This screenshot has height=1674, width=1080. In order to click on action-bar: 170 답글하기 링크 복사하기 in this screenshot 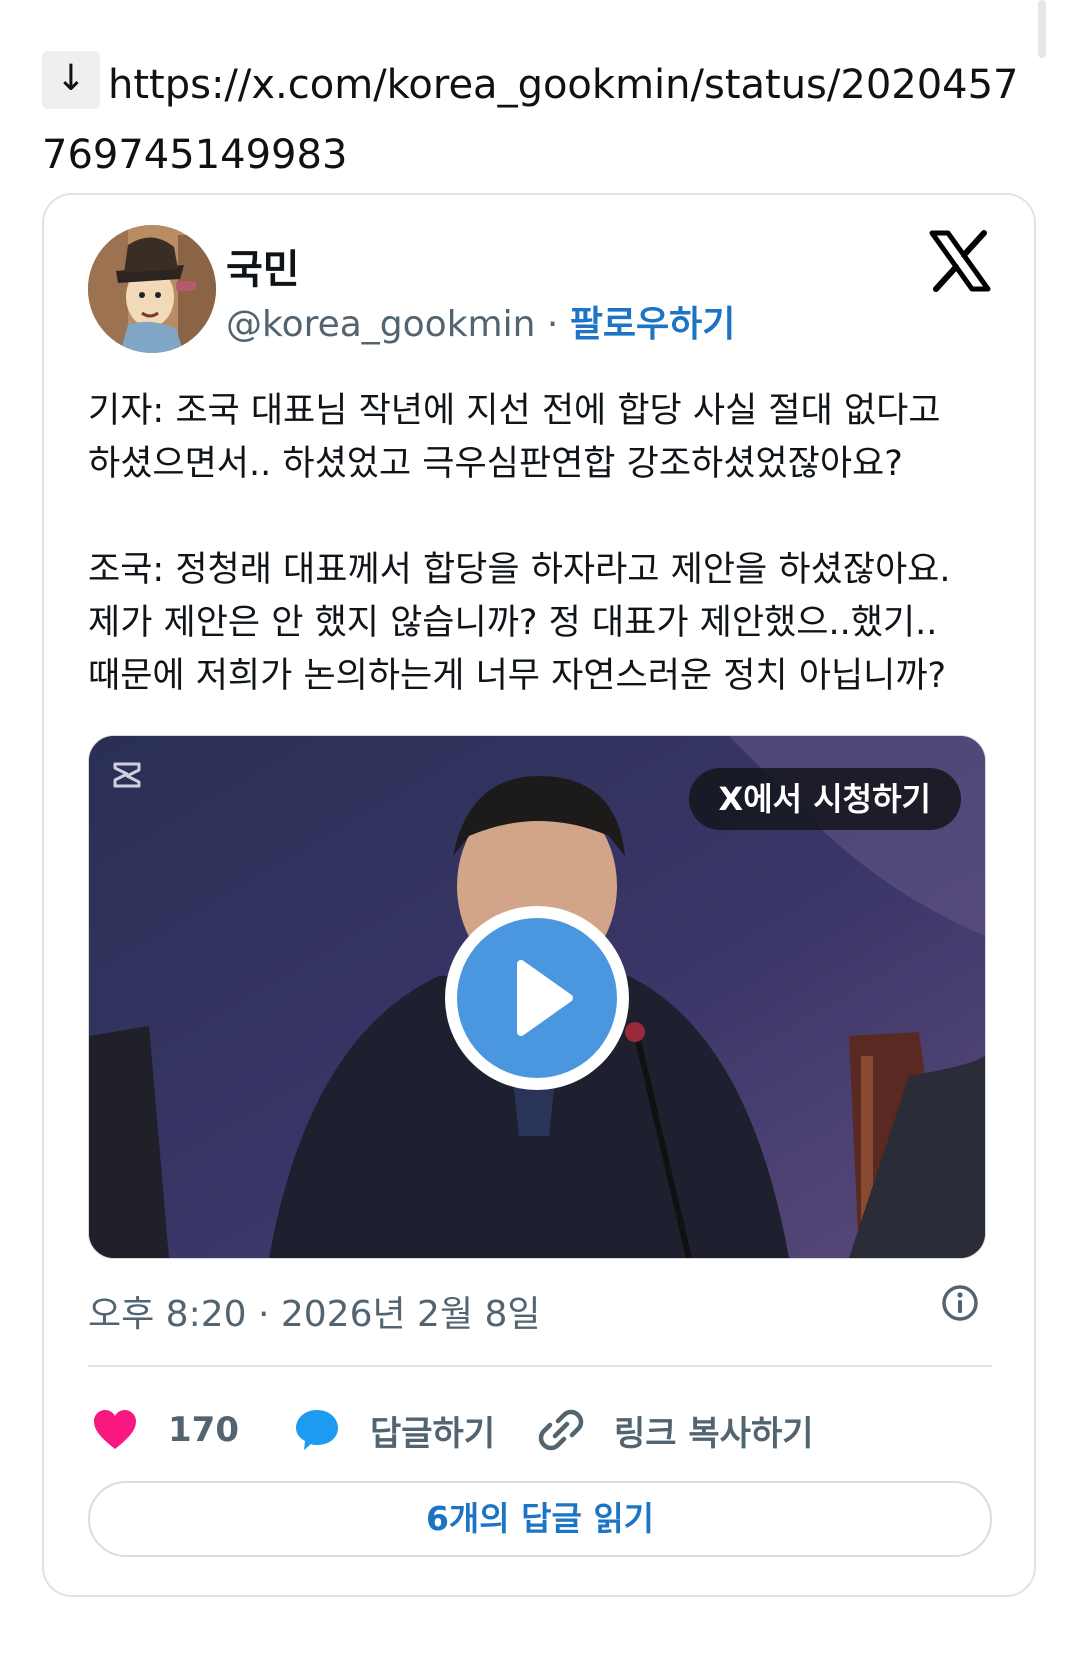, I will do `click(538, 1430)`.